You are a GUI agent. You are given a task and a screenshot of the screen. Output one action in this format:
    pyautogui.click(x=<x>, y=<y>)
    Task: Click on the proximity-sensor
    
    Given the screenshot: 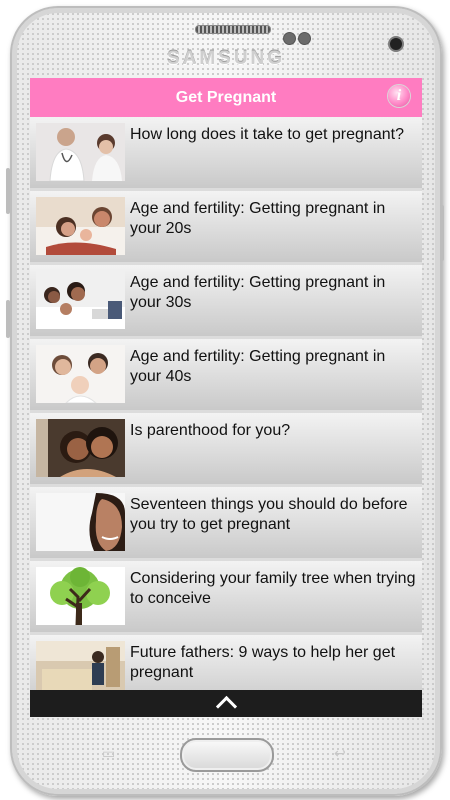 What is the action you would take?
    pyautogui.click(x=289, y=38)
    